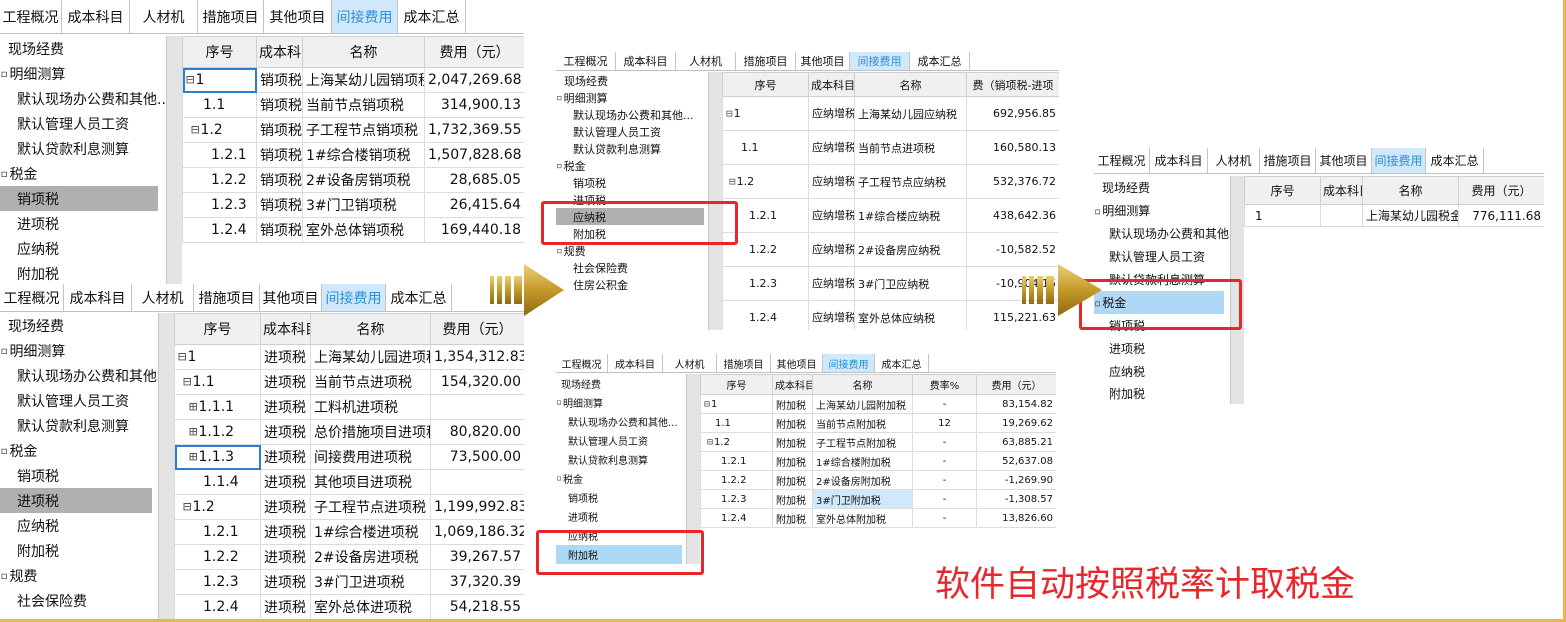 The image size is (1566, 622). Describe the element at coordinates (219, 52) in the screenshot. I see `col-header: 序号` at that location.